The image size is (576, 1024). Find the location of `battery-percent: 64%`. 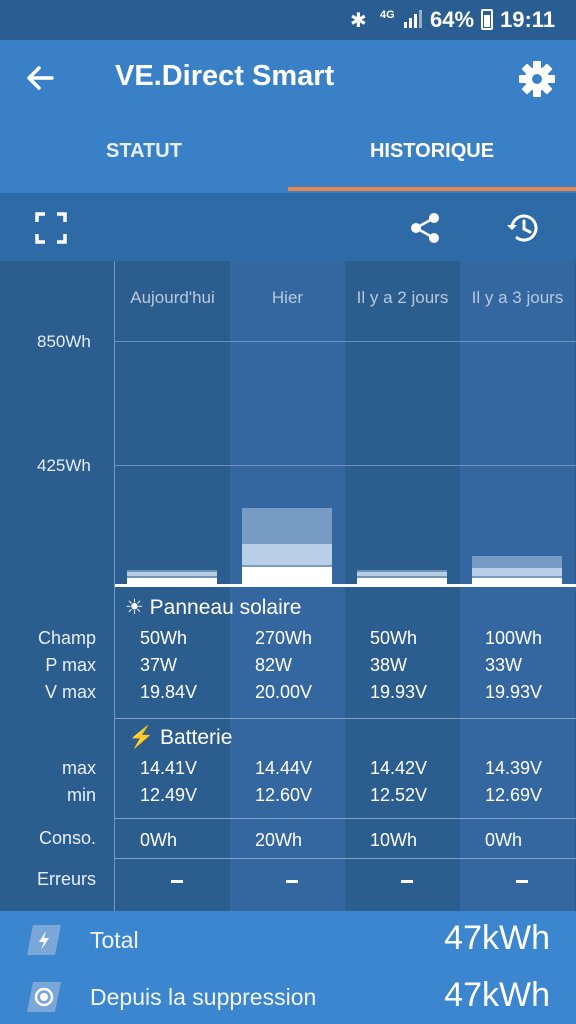

battery-percent: 64% is located at coordinates (452, 19).